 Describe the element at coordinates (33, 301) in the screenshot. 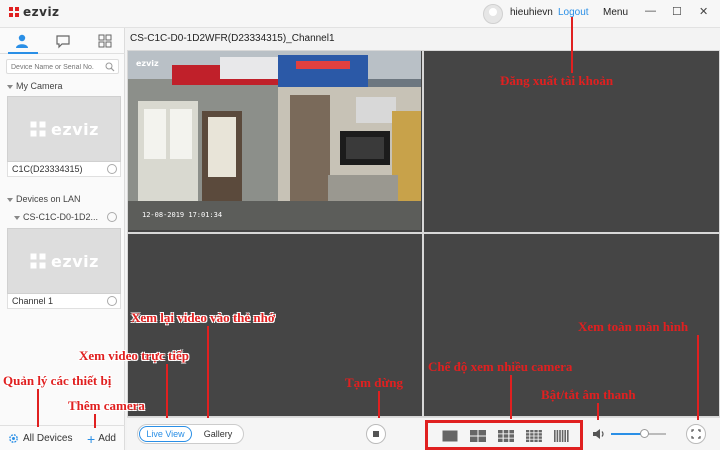

I see `lan-channel-name: Channel 1` at that location.